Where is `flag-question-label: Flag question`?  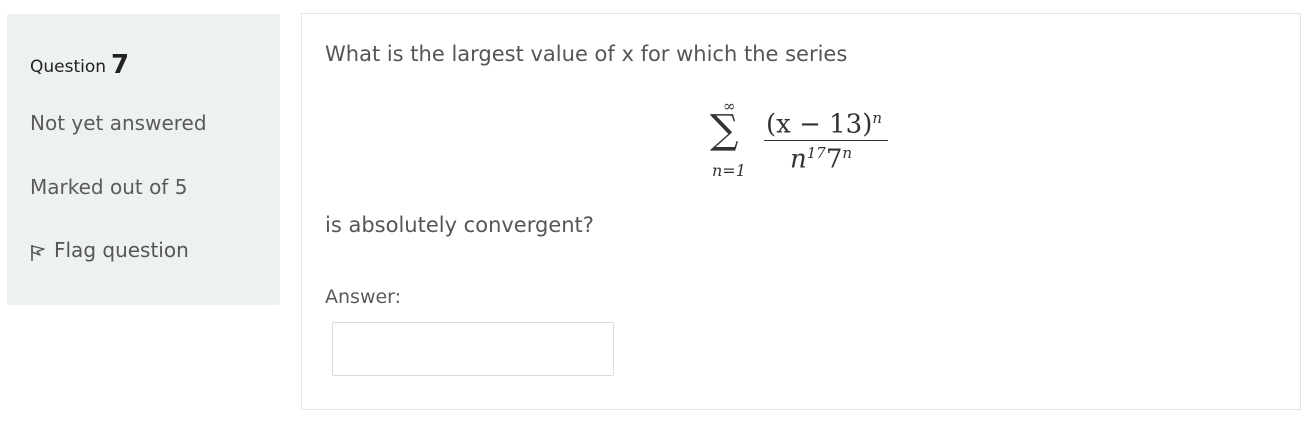
flag-question-label: Flag question is located at coordinates (121, 250).